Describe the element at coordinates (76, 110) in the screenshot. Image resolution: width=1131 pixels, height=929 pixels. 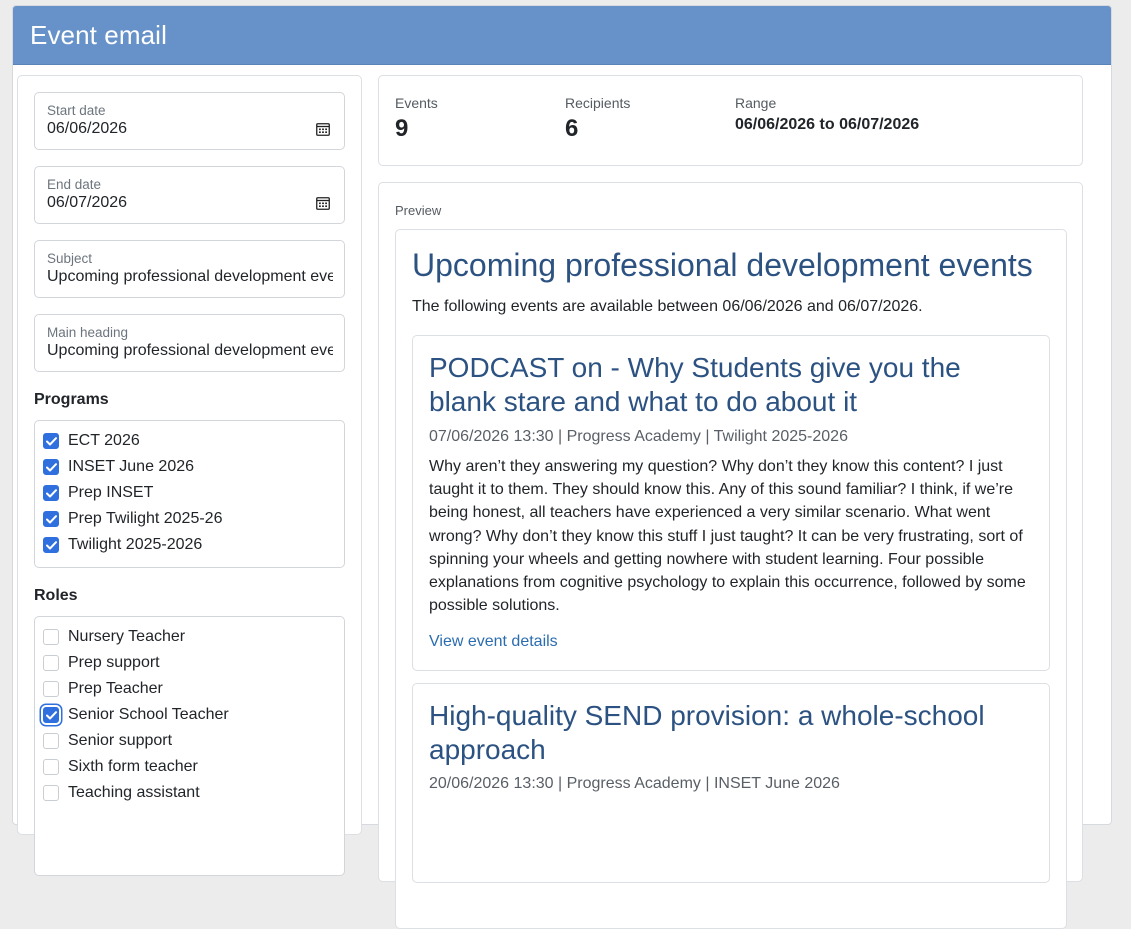
I see `start-date-label: Start date` at that location.